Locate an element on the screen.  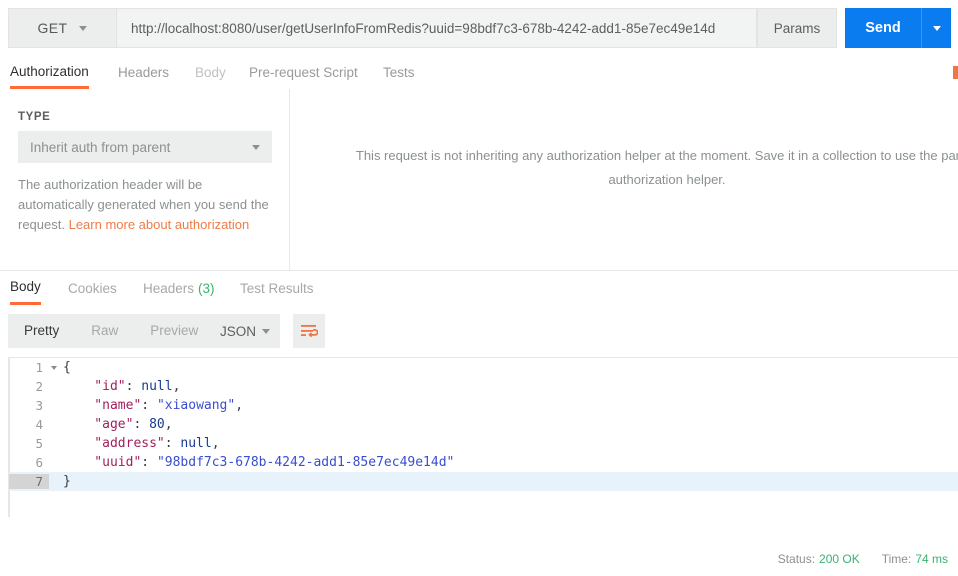
tab-body: Body is located at coordinates (210, 72).